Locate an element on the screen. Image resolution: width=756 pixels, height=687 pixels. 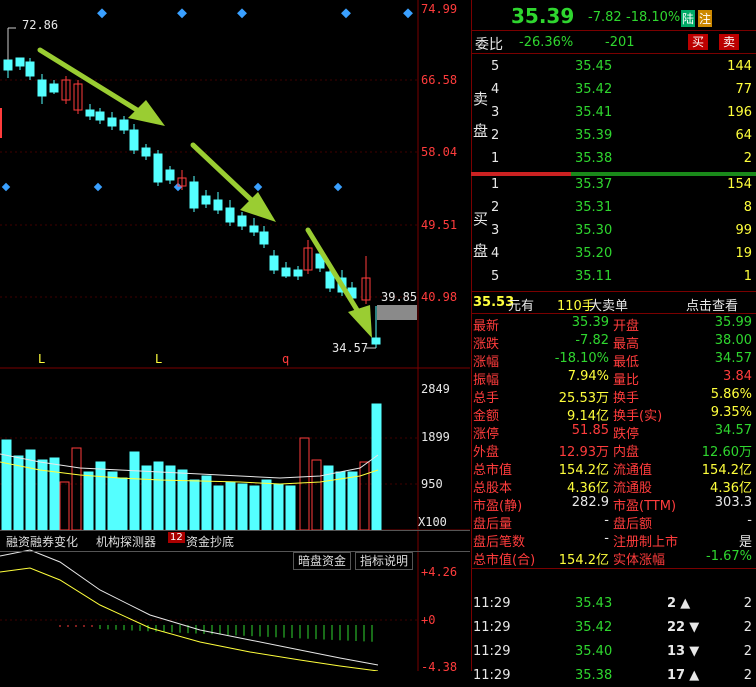
stat-row: 涨停 51.85 跌停 34.57 is located at coordinates (613, 432).